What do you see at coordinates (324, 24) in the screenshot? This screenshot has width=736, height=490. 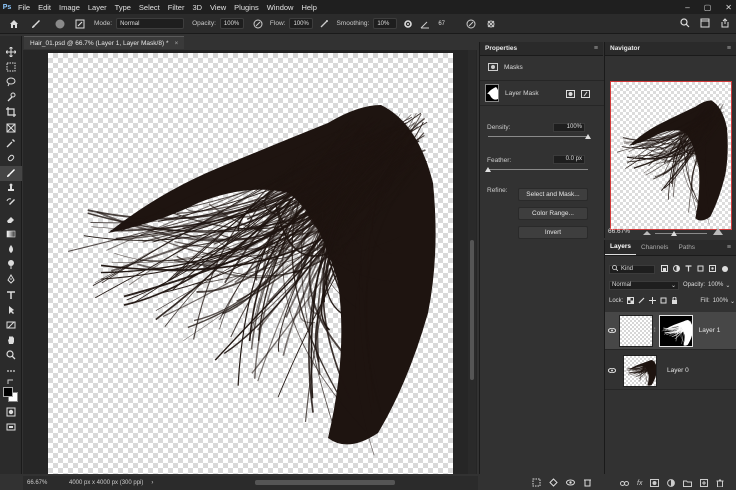 I see `airbrush-icon` at bounding box center [324, 24].